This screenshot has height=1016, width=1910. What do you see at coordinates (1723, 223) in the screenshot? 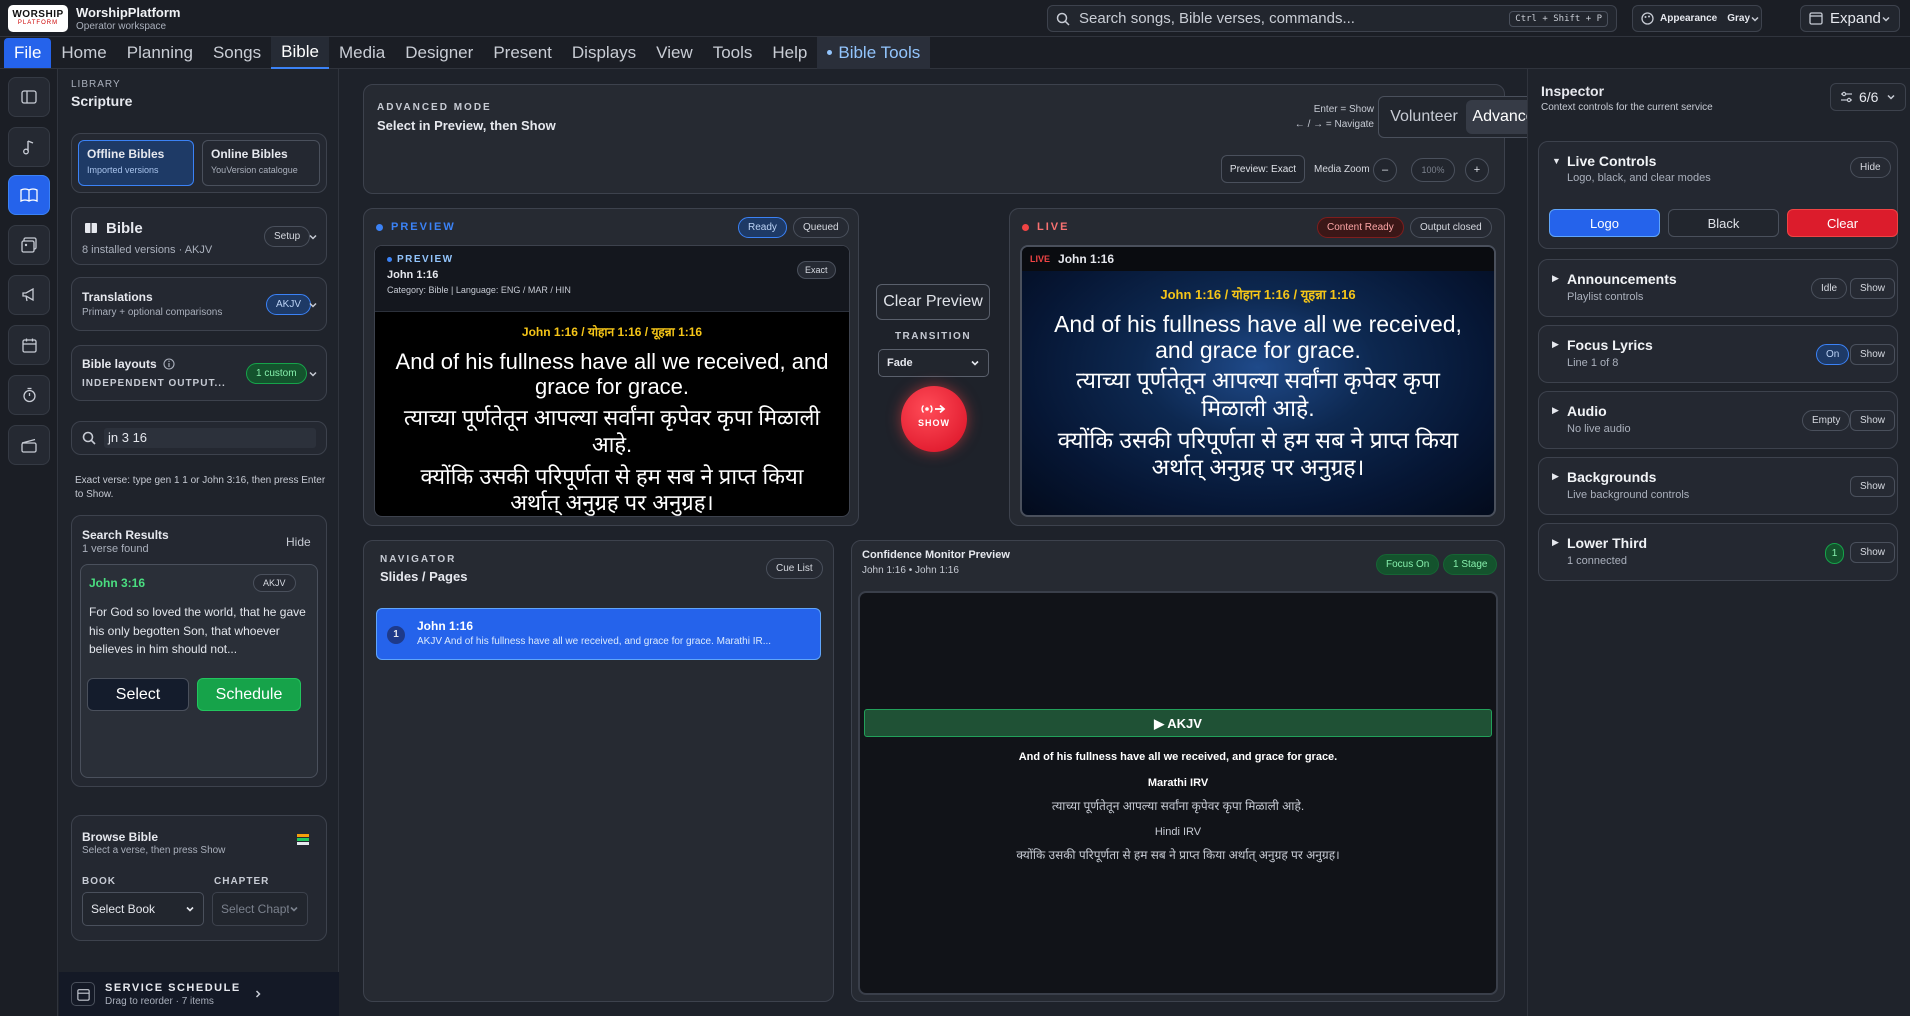
I see `black-button: Black` at bounding box center [1723, 223].